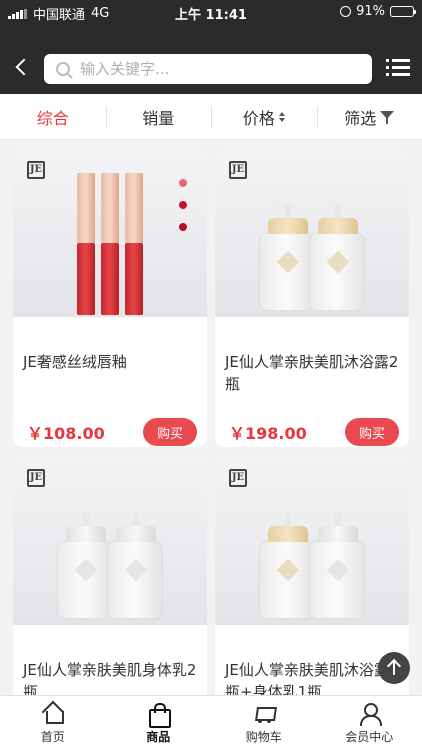 The width and height of the screenshot is (422, 750). I want to click on tab-sales: 销量, so click(158, 116).